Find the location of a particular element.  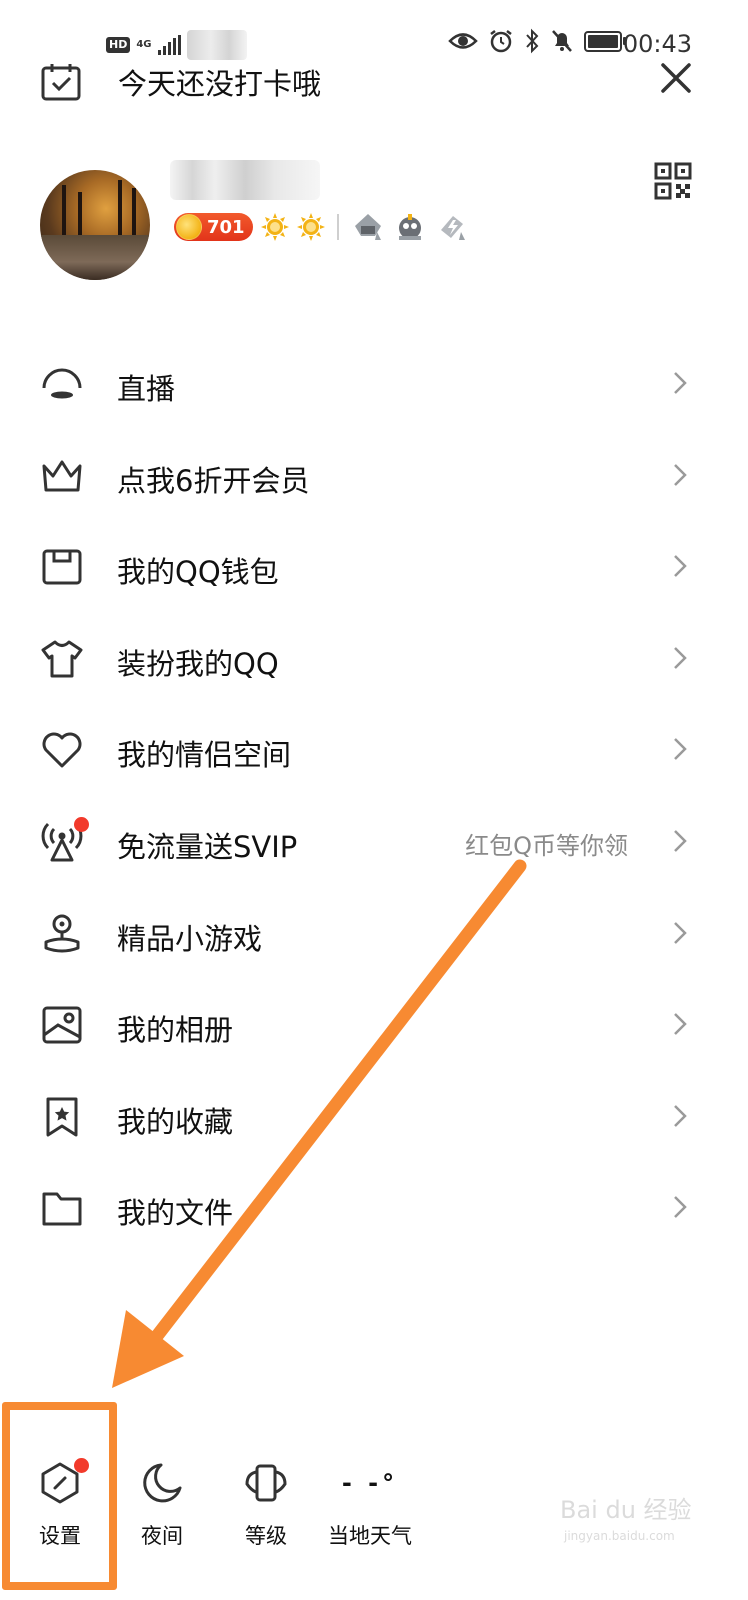

menu-item-files: 我的文件 is located at coordinates (374, 1208).